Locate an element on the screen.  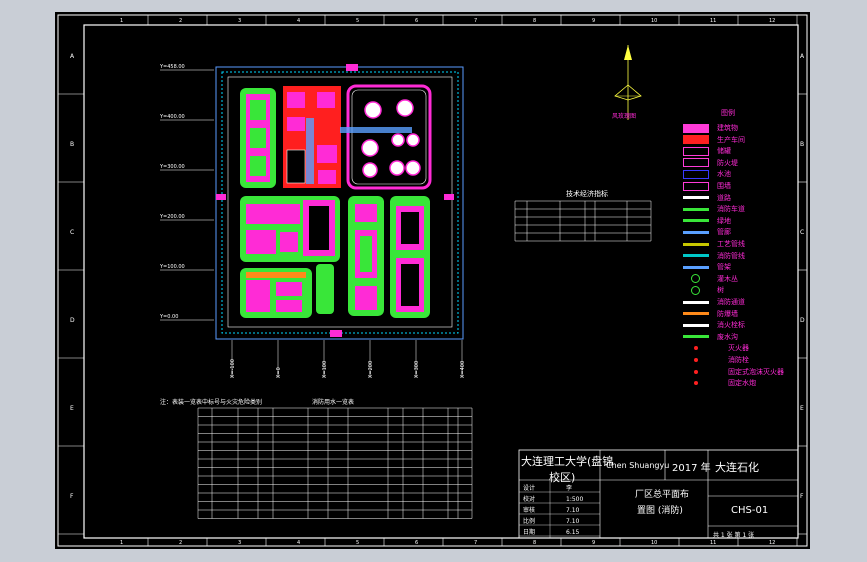
tb-company: 大连石化 is located at coordinates (737, 467).